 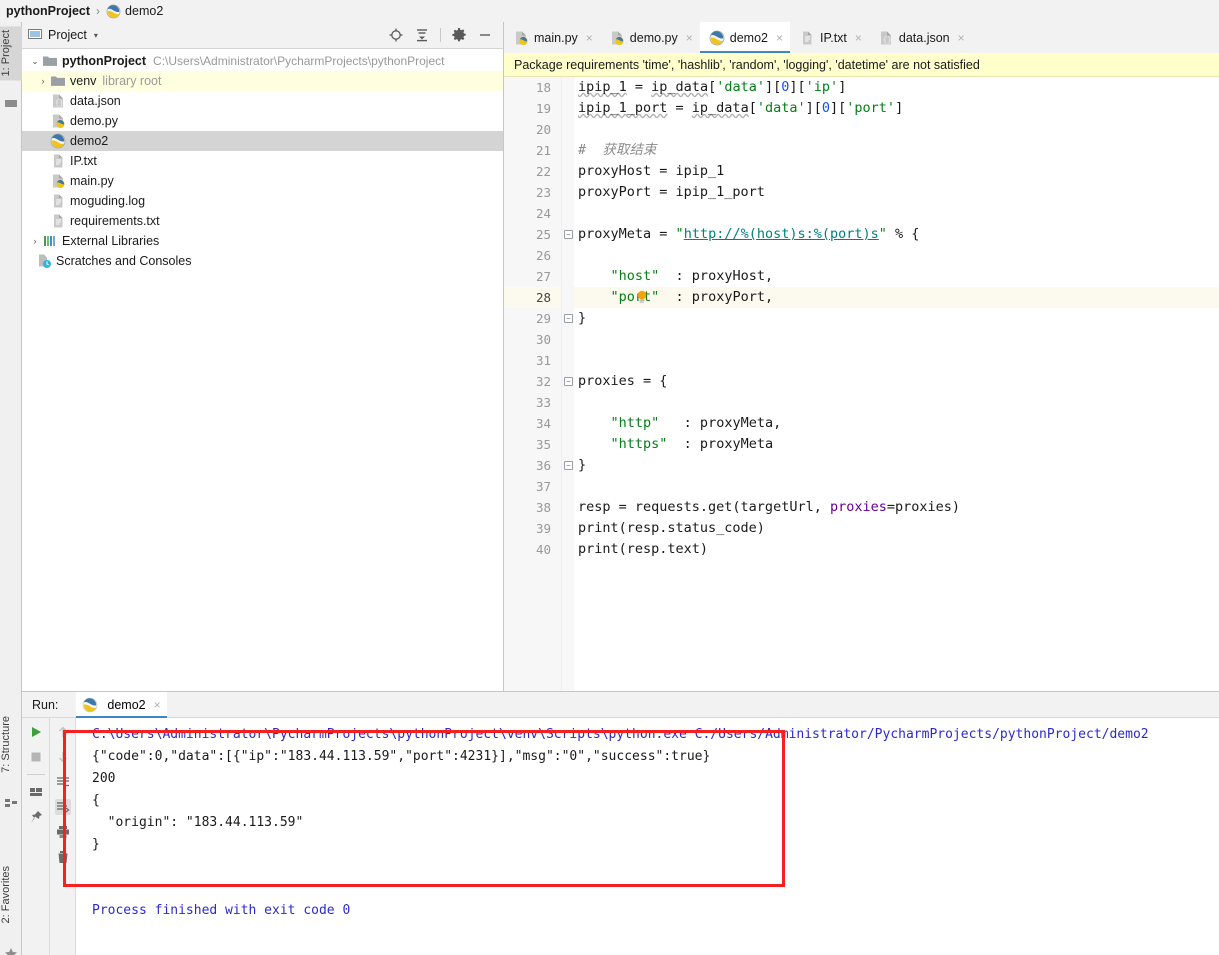 I want to click on tree-label: data.json, so click(x=95, y=101).